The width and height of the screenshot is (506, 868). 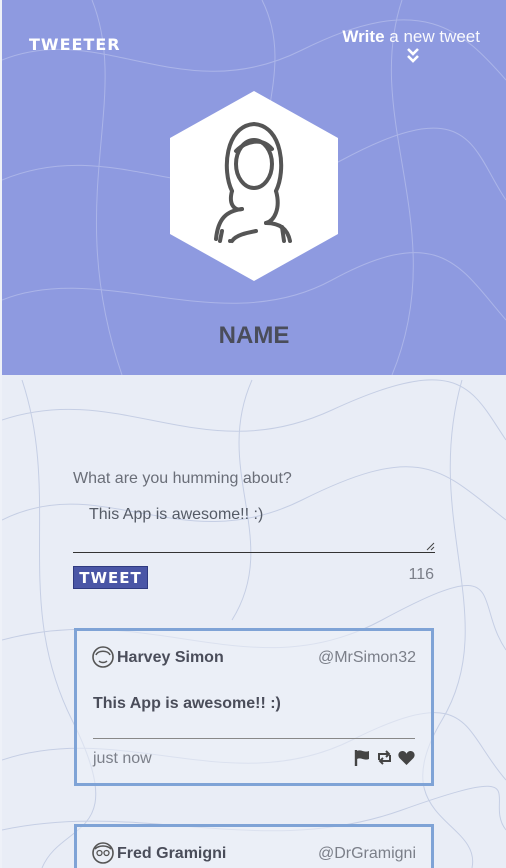 What do you see at coordinates (170, 658) in the screenshot?
I see `tweet-author-name: Harvey Simon` at bounding box center [170, 658].